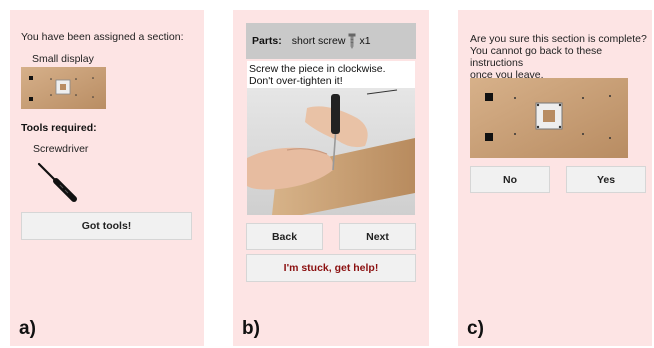 The image size is (654, 348). What do you see at coordinates (102, 37) in the screenshot?
I see `assignment-heading: You have been assigned a section:` at bounding box center [102, 37].